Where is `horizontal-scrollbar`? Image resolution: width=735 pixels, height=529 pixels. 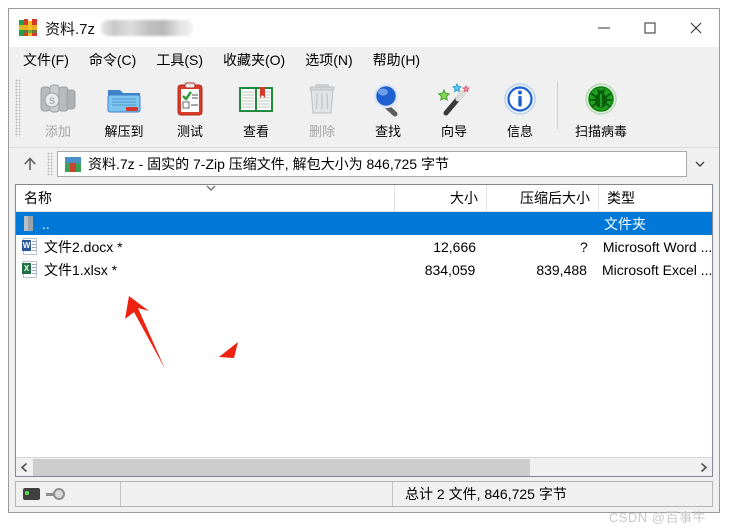 horizontal-scrollbar is located at coordinates (364, 466).